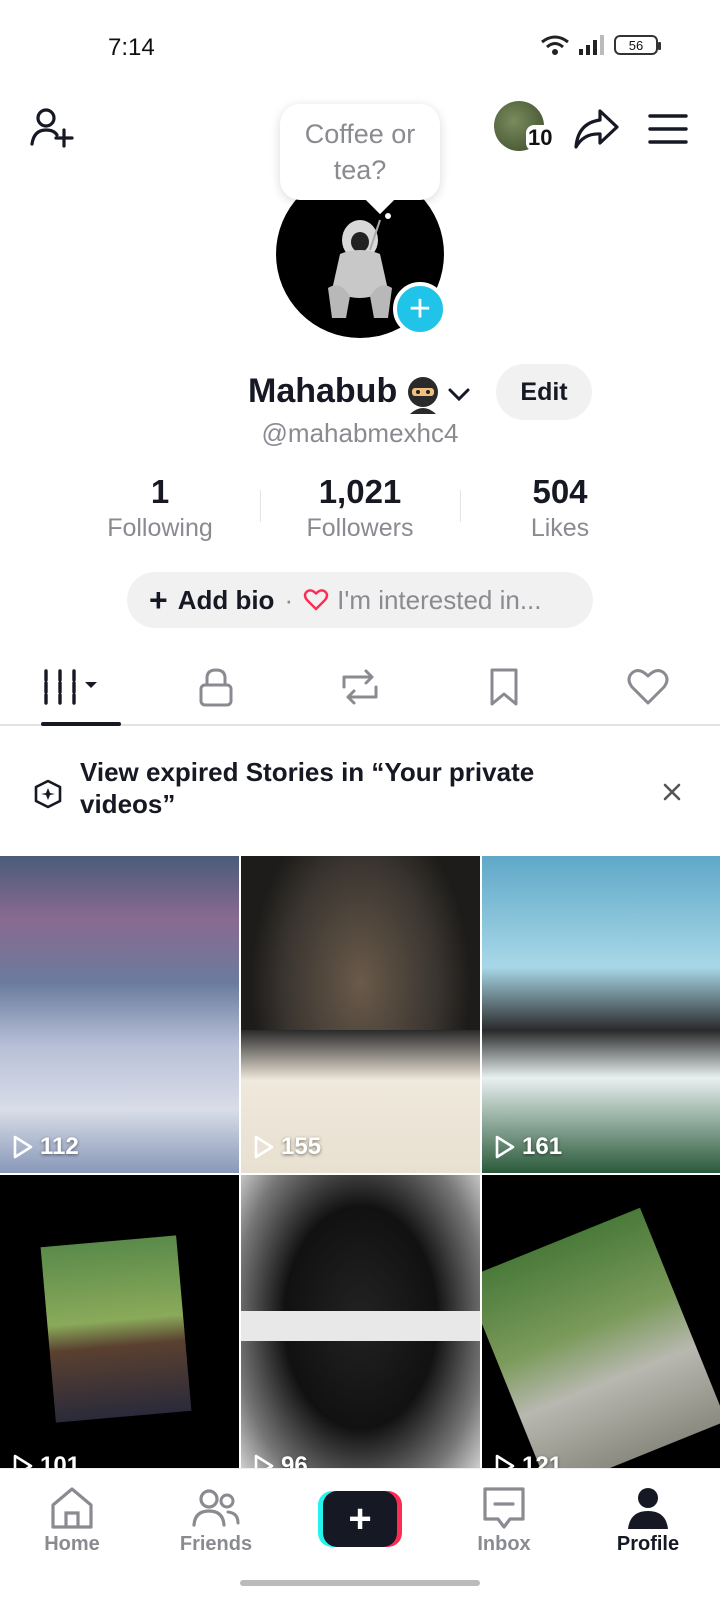 The image size is (720, 1600). I want to click on nav-inbox: Inbox, so click(504, 1520).